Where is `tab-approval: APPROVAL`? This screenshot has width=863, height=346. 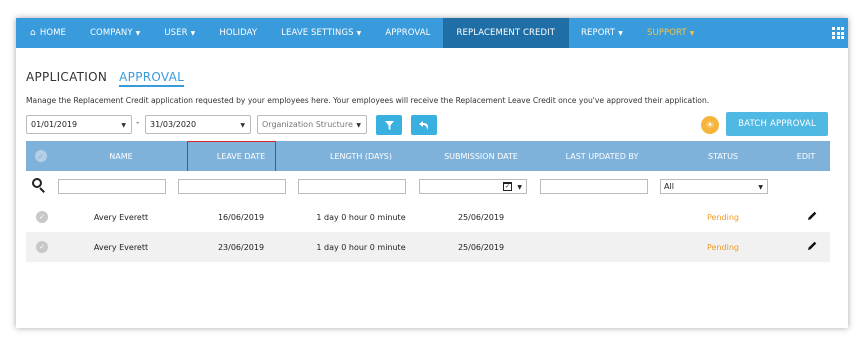 tab-approval: APPROVAL is located at coordinates (152, 78).